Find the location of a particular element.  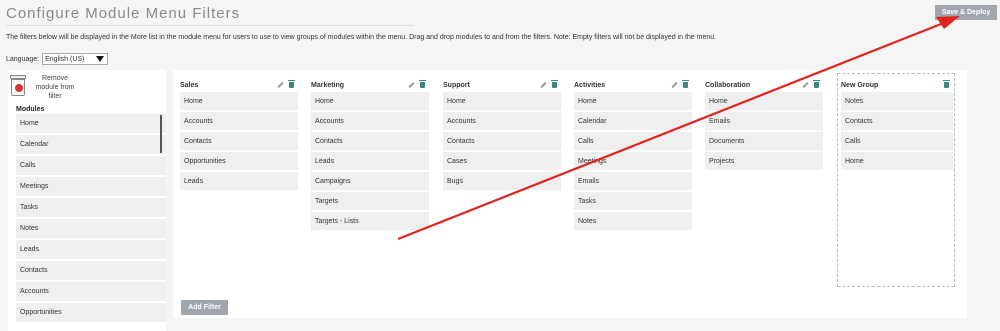

trash-icon is located at coordinates (18, 85).